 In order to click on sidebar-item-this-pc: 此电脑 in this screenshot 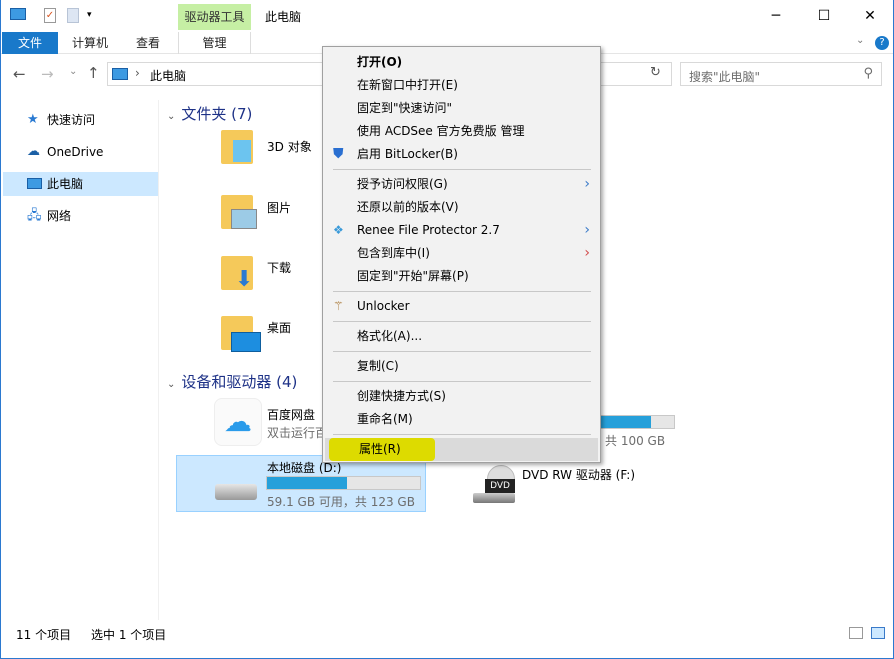, I will do `click(80, 184)`.